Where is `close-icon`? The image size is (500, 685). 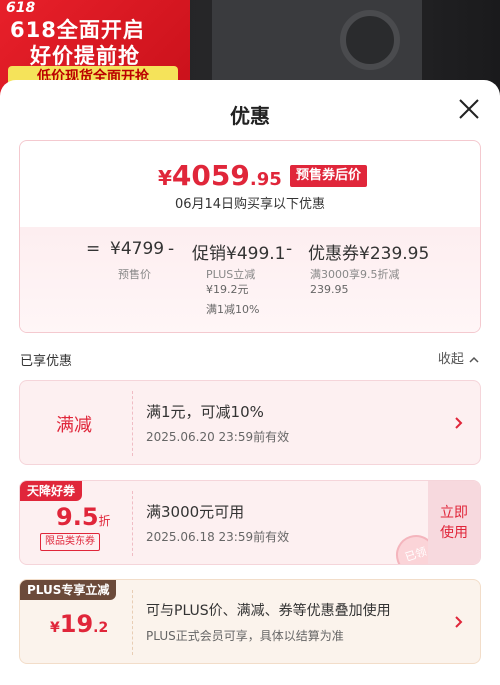
close-icon is located at coordinates (469, 109).